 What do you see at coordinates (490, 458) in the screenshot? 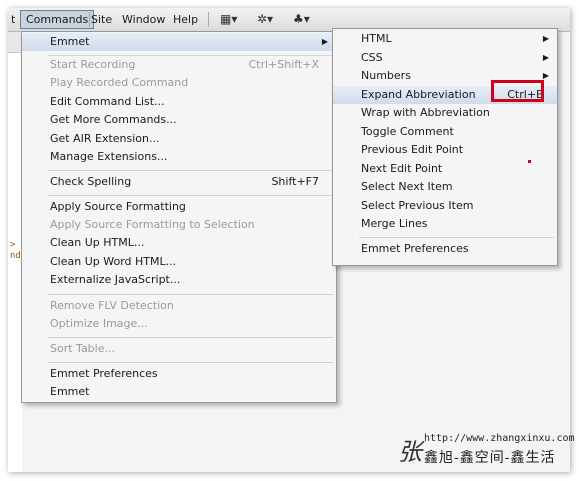
I see `watermark-name: 鑫旭-鑫空间-鑫生活` at bounding box center [490, 458].